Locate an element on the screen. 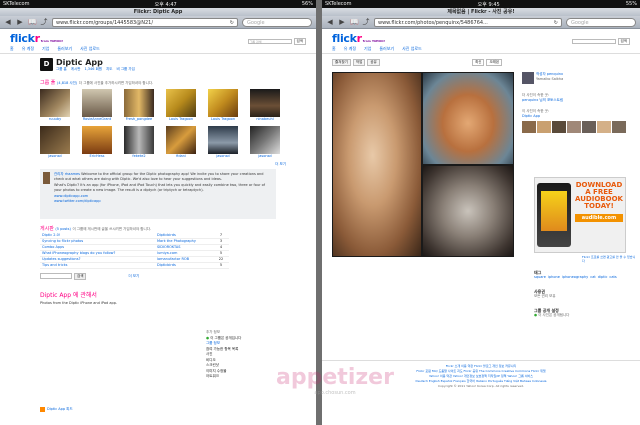 This screenshot has width=640, height=425. pool-note: 더 그룹에 사진을 추가하시려면 가입하셔야 합니다. is located at coordinates (116, 83).